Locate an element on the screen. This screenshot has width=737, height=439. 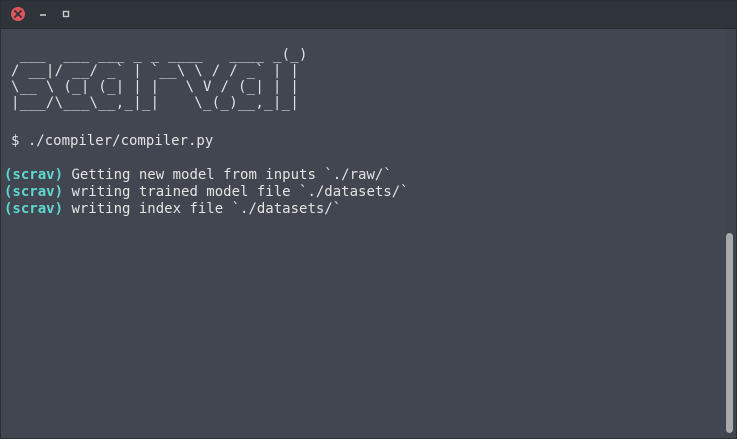
command-prompt-line: $ ./compiler/compiler.py is located at coordinates (112, 141).